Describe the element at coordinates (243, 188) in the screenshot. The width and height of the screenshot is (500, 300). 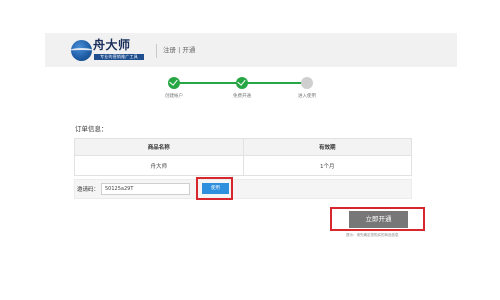
I see `invite-code-row: 邀请码： 使用` at that location.